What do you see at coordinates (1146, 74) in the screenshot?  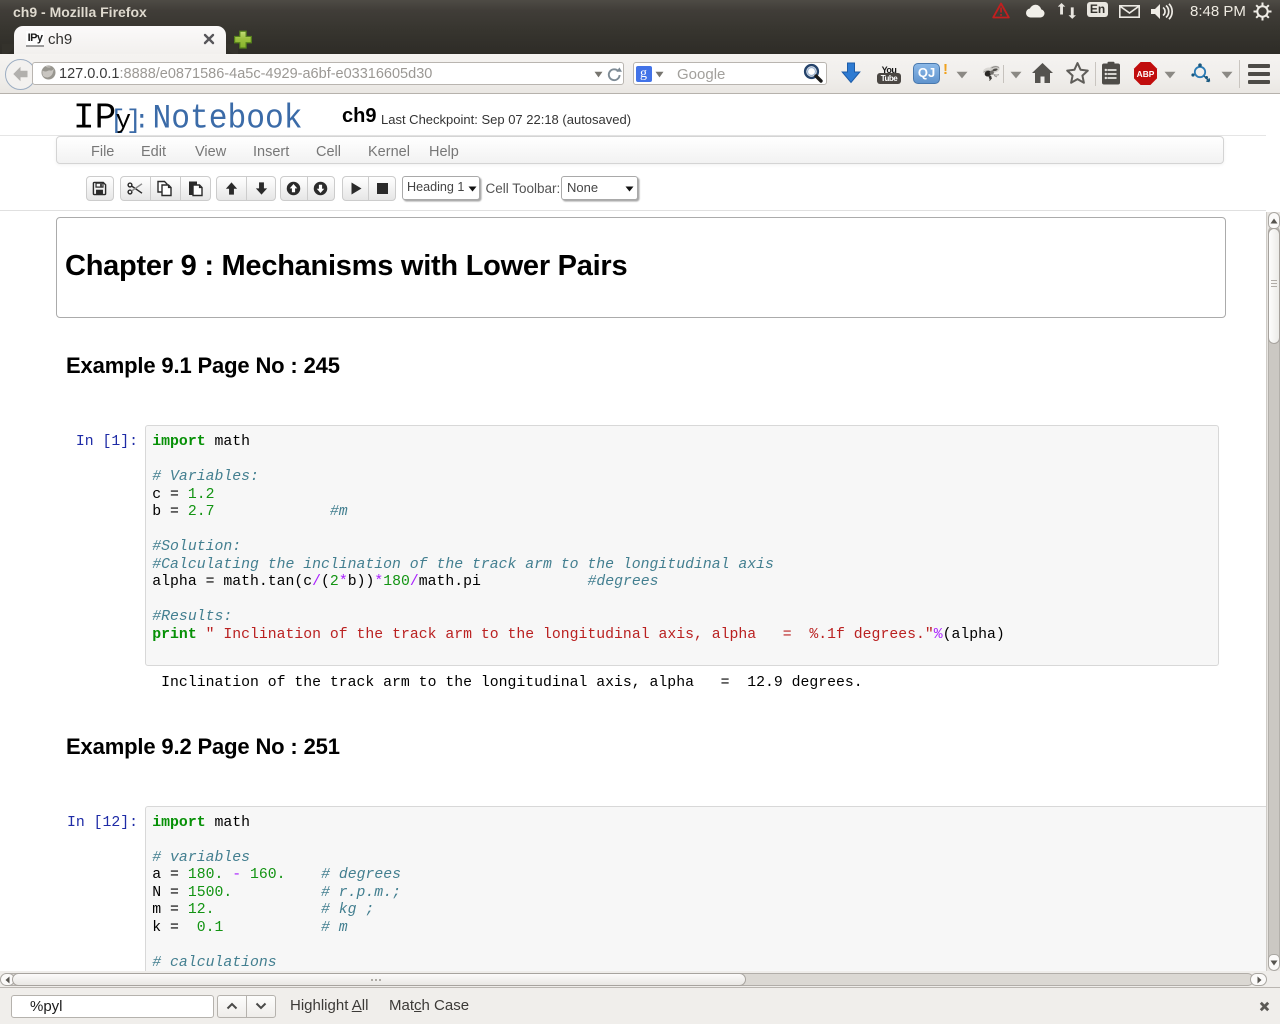 I see `svg-text: ABP` at bounding box center [1146, 74].